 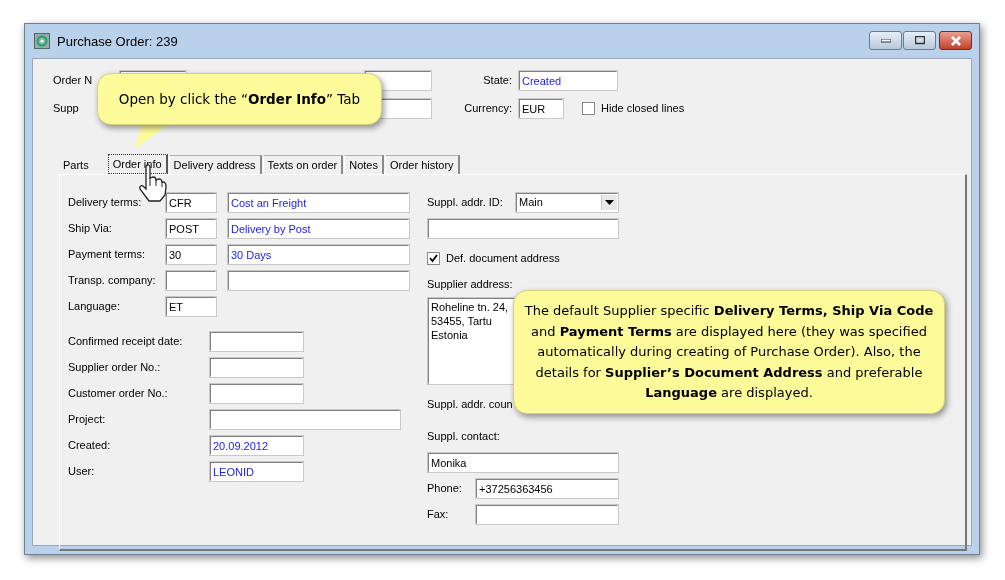 I want to click on field-label: Confirmed receipt date:, so click(x=126, y=341).